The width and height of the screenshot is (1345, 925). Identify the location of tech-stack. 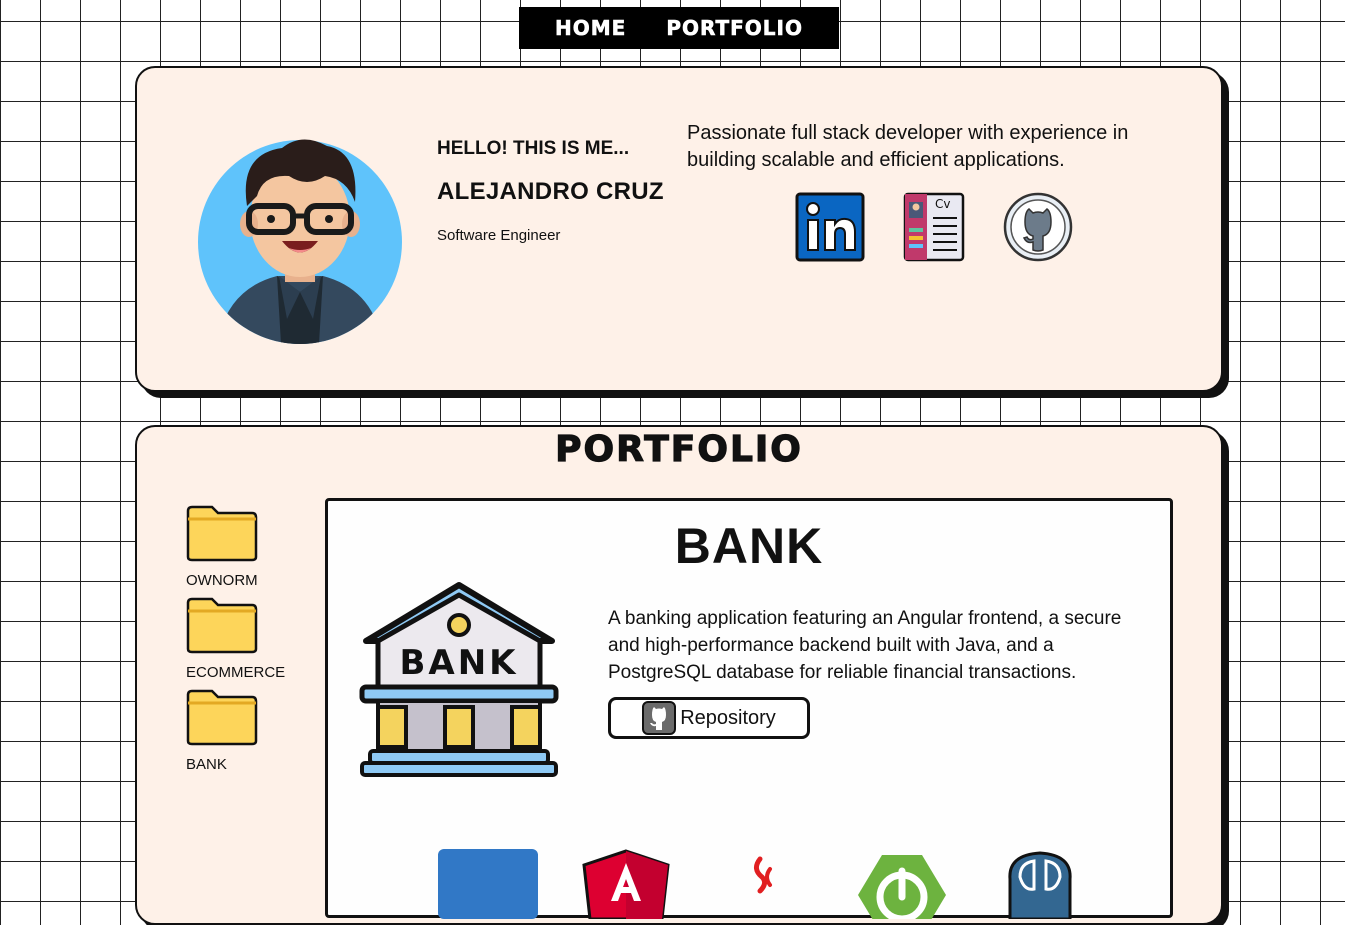
(764, 884).